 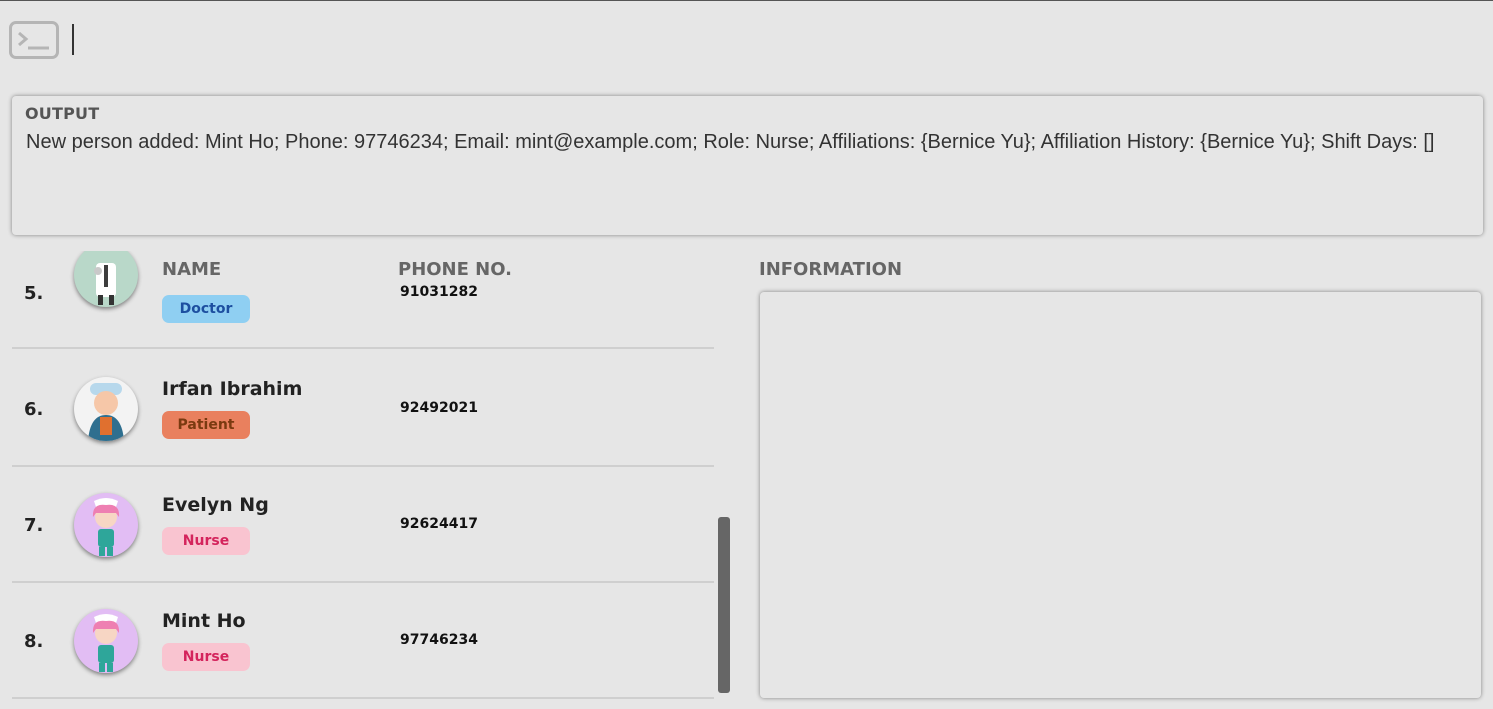 What do you see at coordinates (363, 300) in the screenshot?
I see `list-item: 5. Doctor 91031282` at bounding box center [363, 300].